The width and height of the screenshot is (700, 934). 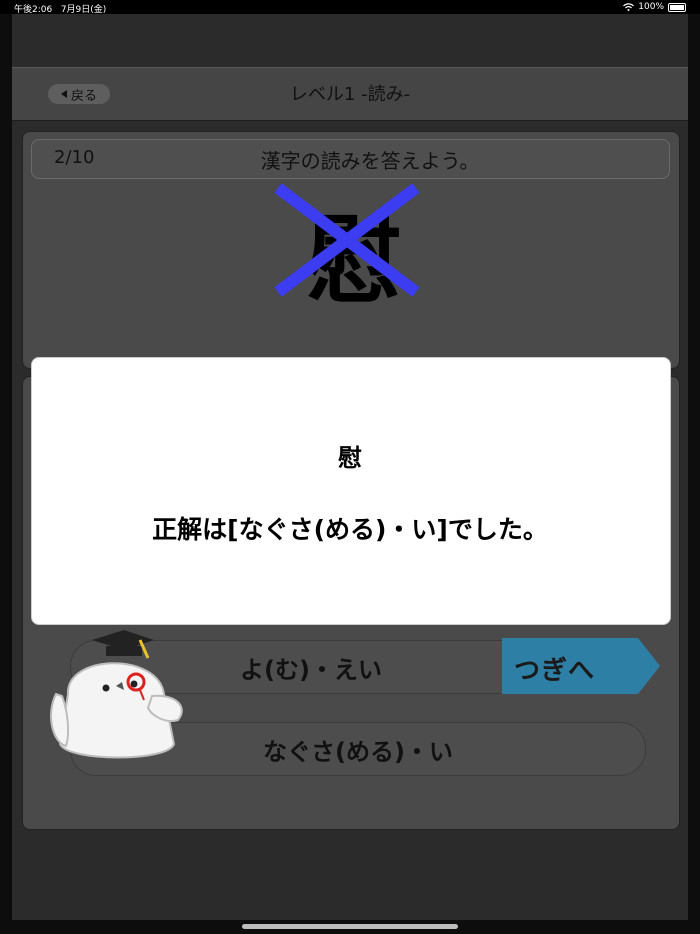 I want to click on battery-percent: 100%, so click(x=651, y=7).